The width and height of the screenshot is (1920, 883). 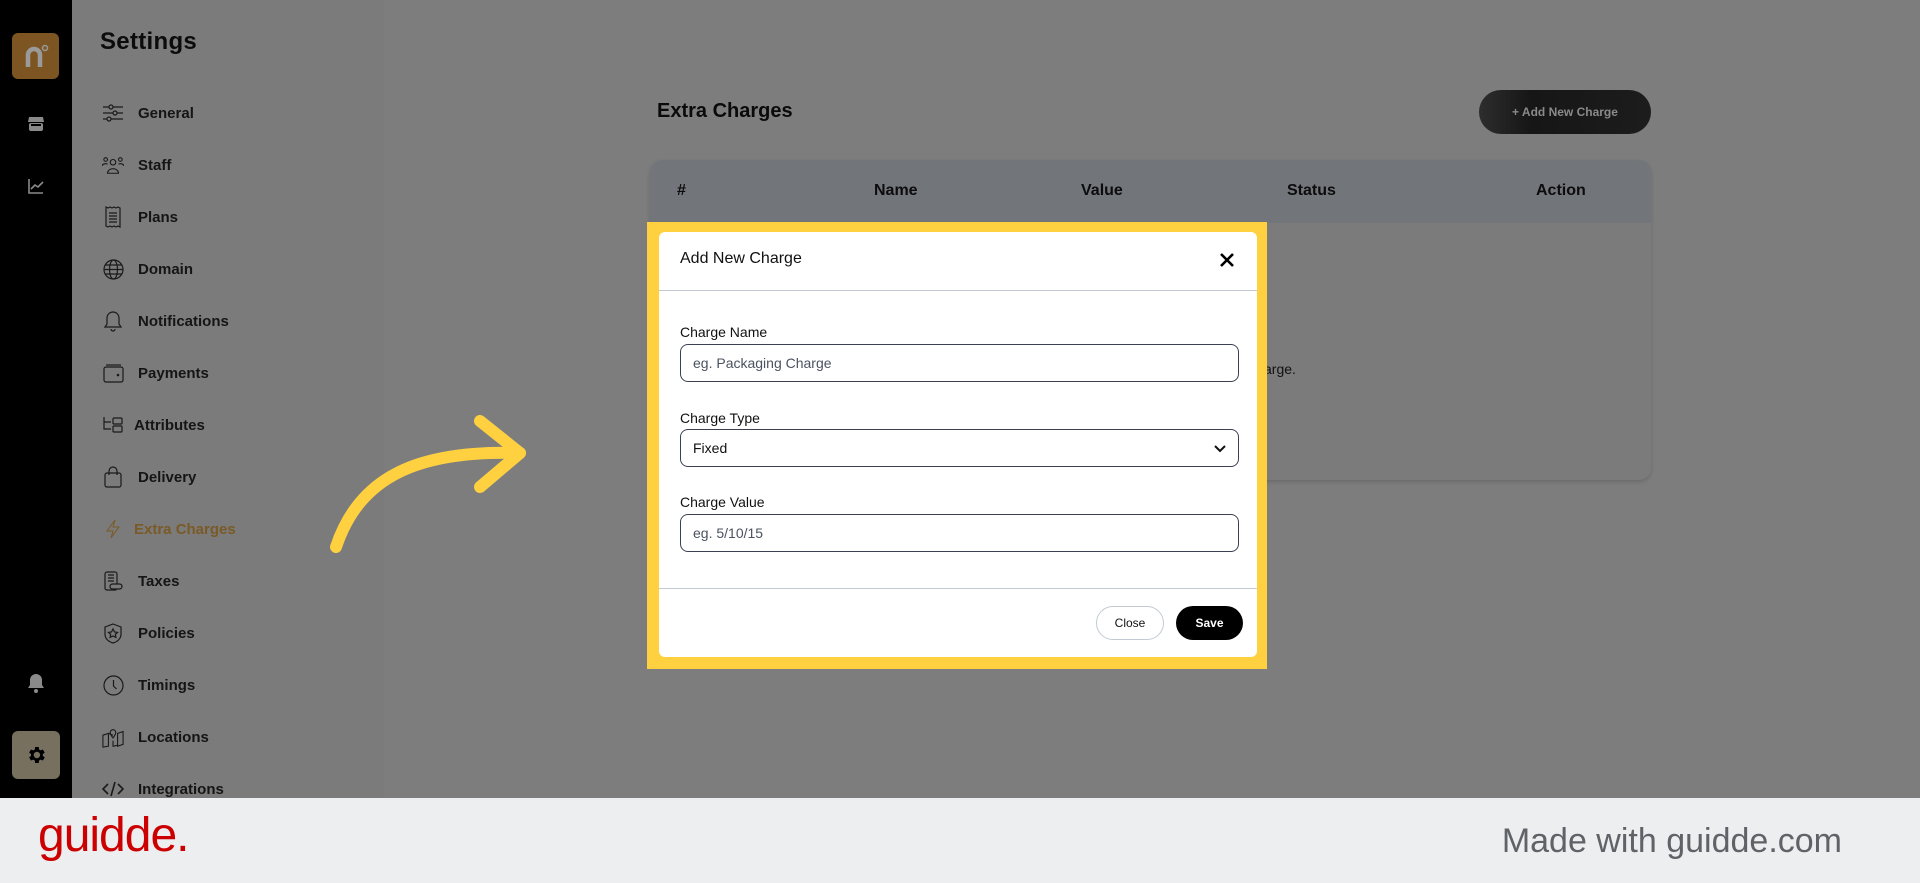 I want to click on column-header-value: Value, so click(x=1102, y=190).